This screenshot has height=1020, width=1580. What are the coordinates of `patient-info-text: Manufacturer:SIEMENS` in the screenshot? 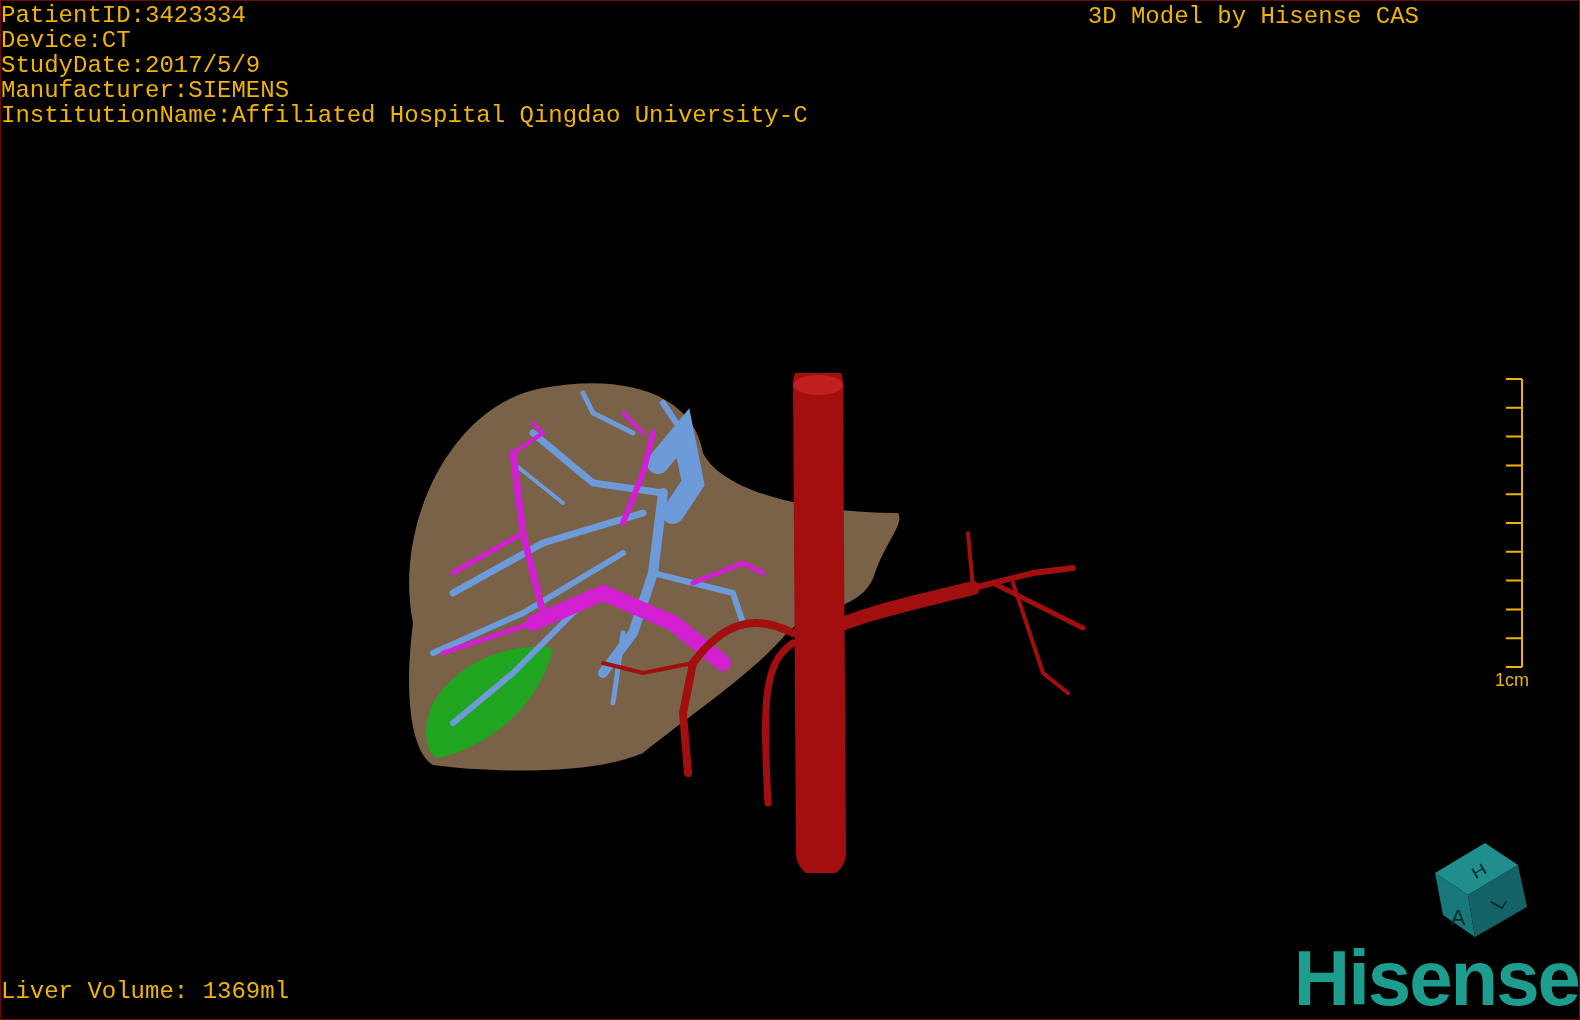 It's located at (146, 90).